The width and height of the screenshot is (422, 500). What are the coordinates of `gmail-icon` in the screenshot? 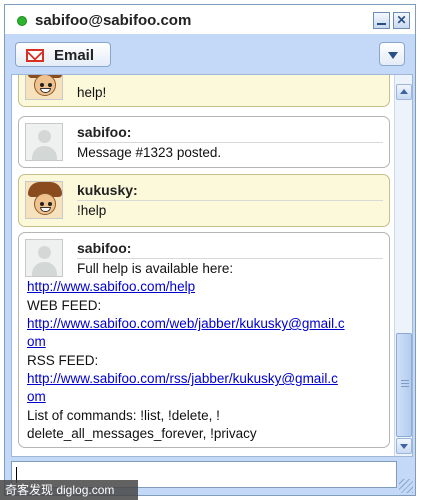 It's located at (35, 55).